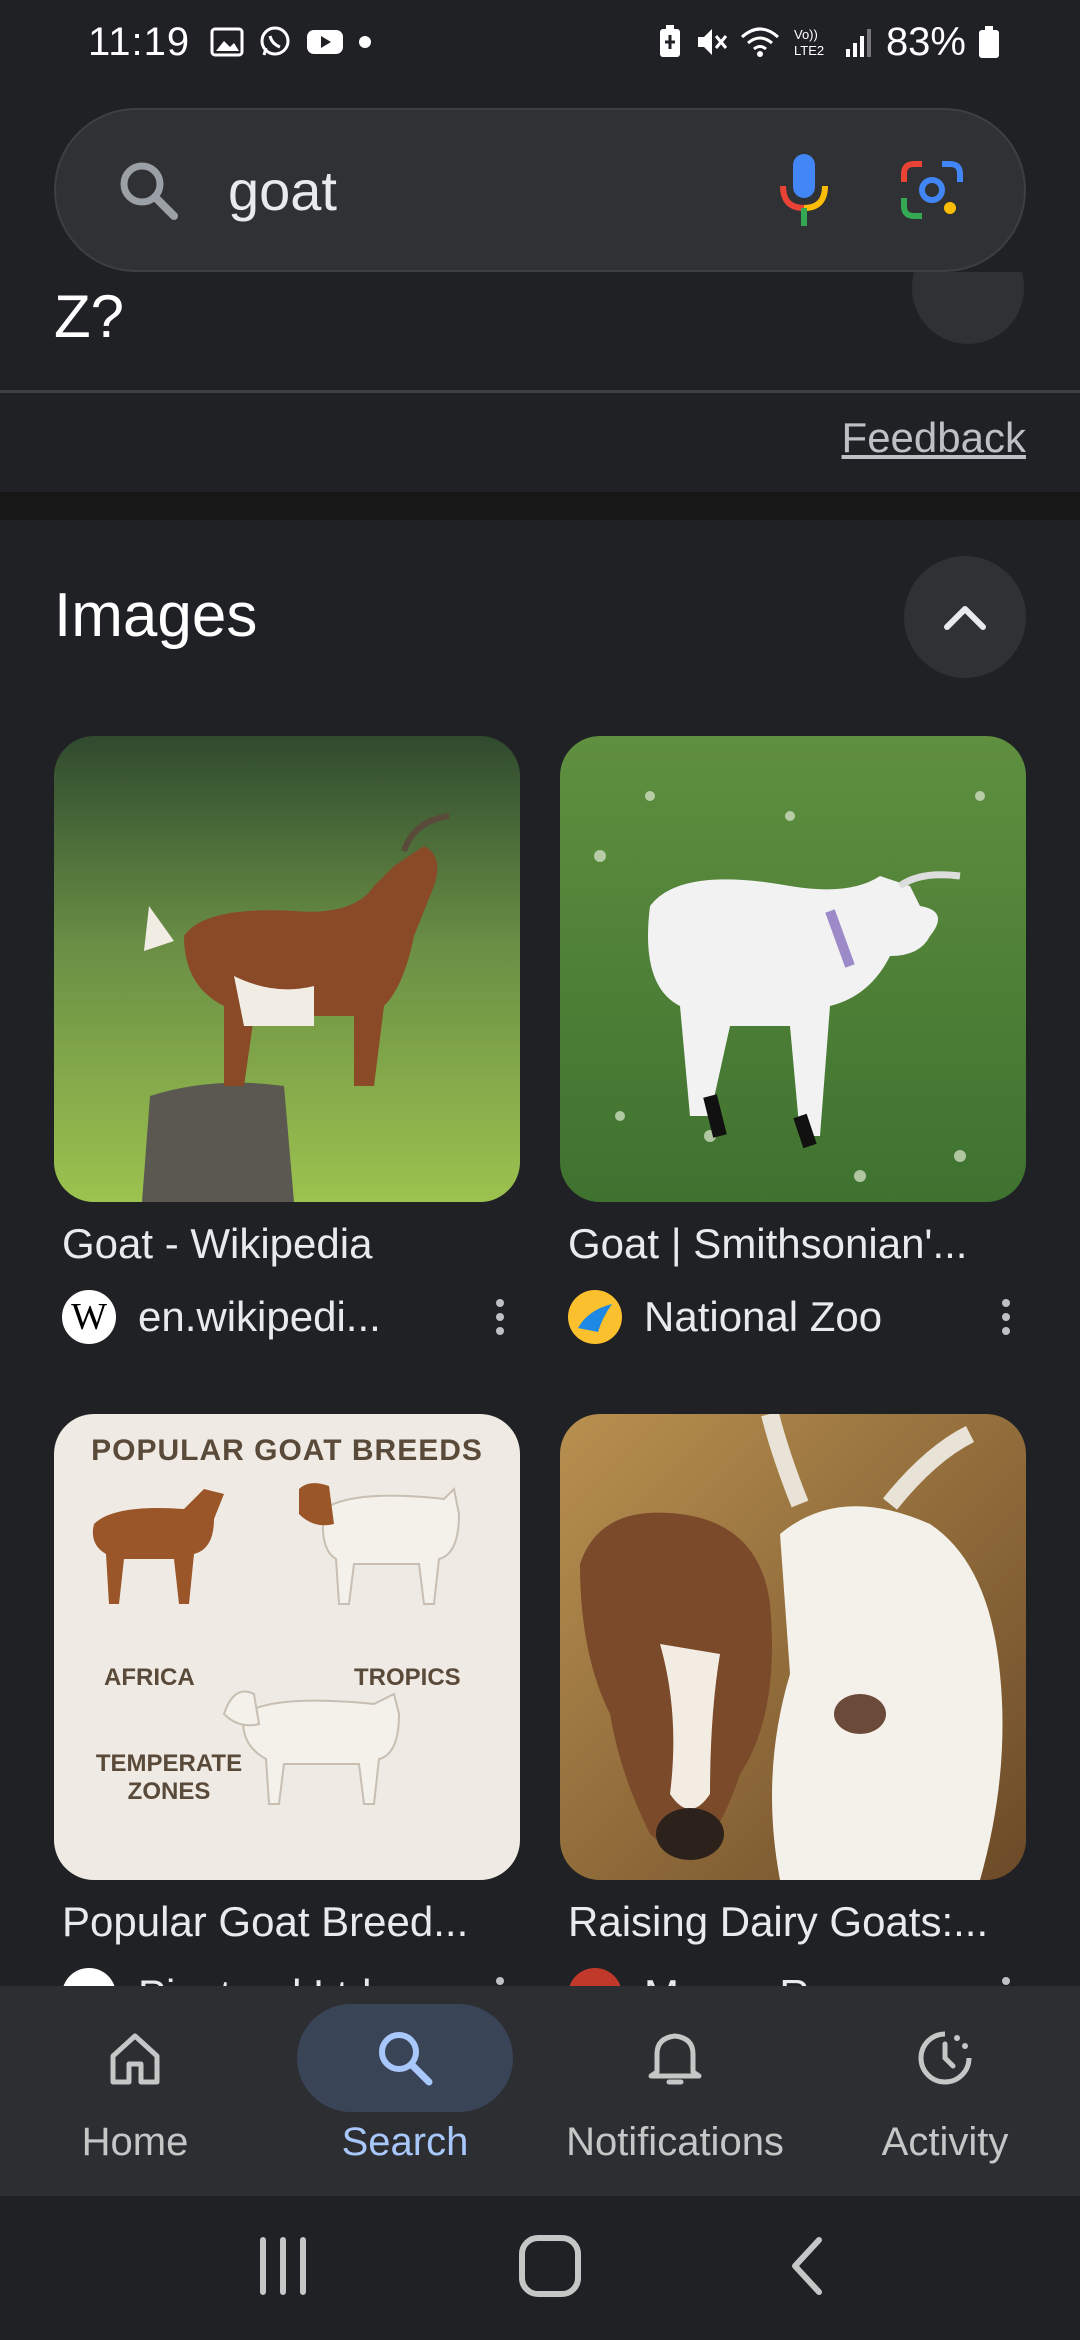 The image size is (1080, 2340). What do you see at coordinates (550, 2268) in the screenshot?
I see `home-button-icon` at bounding box center [550, 2268].